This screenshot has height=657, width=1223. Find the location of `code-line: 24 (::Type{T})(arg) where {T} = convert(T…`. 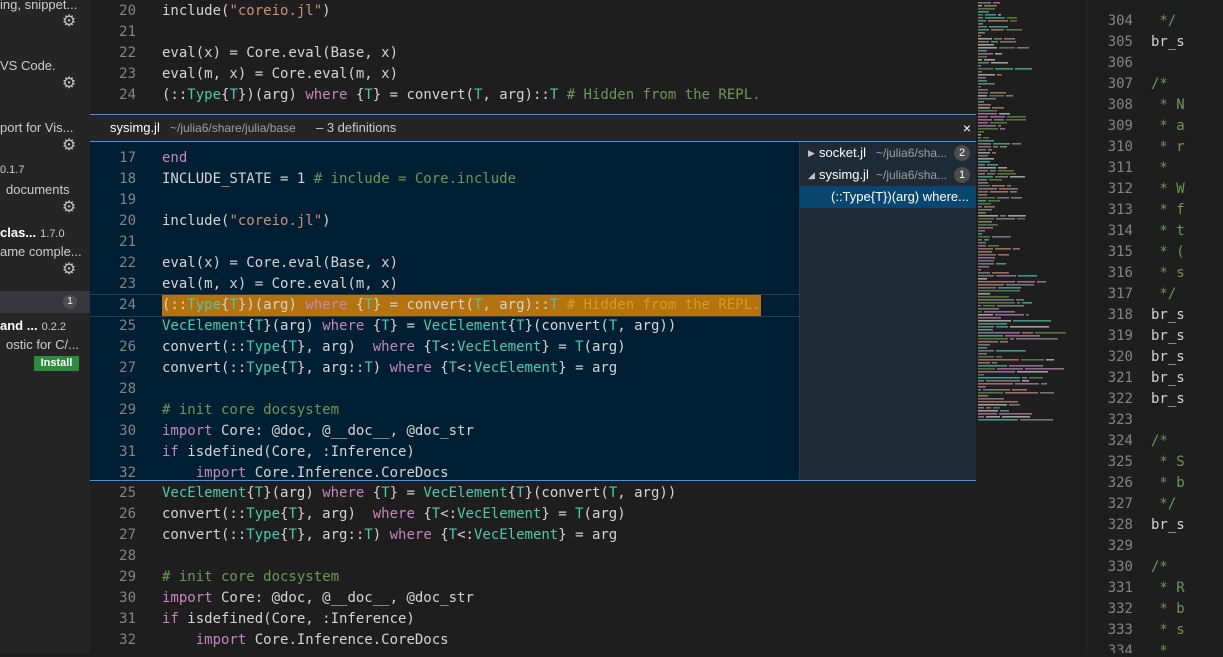

code-line: 24 (::Type{T})(arg) where {T} = convert(T… is located at coordinates (533, 95).